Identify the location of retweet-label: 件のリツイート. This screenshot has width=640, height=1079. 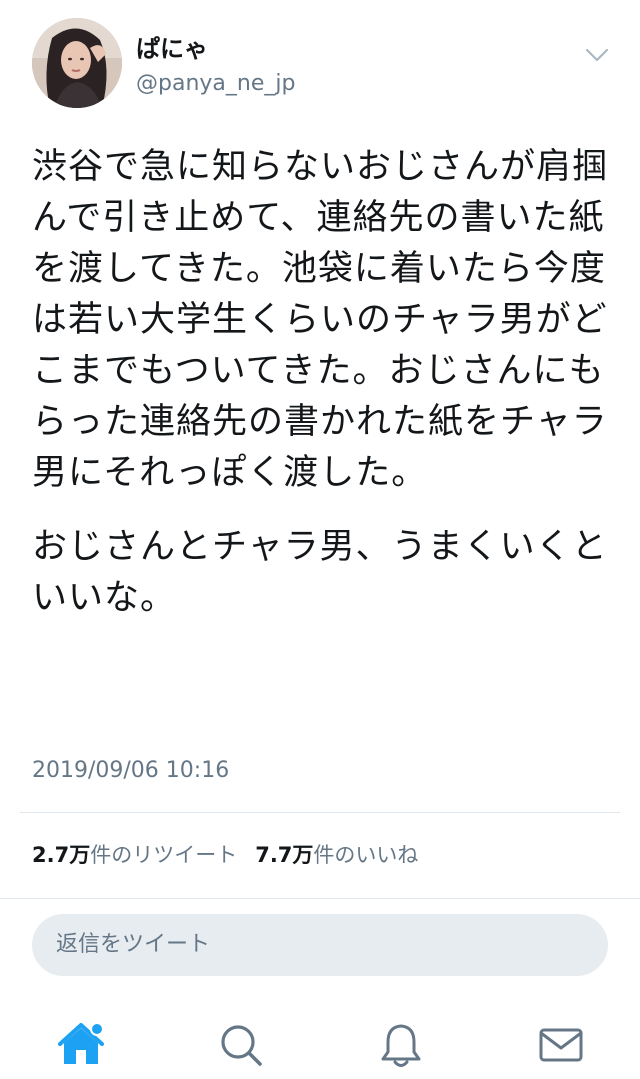
(164, 855).